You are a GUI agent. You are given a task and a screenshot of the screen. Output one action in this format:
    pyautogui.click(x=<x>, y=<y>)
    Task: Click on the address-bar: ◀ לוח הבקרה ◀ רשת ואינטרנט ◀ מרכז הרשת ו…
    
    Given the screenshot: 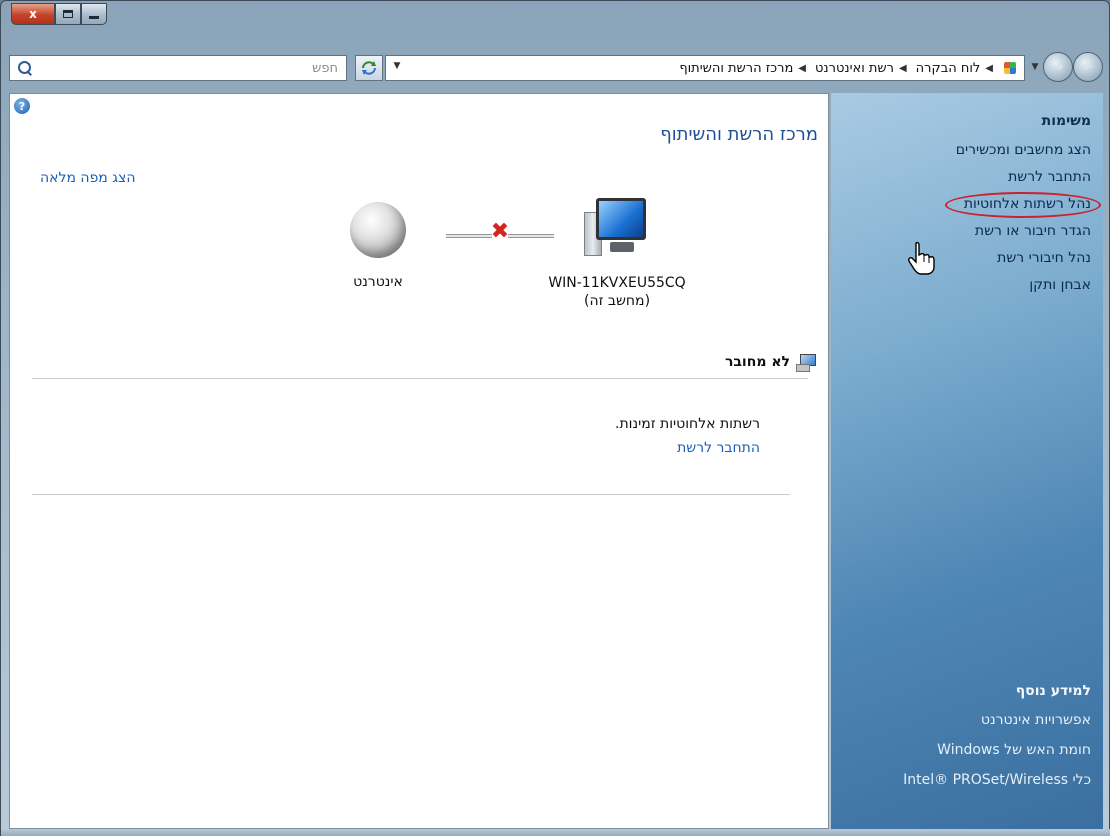 What is the action you would take?
    pyautogui.click(x=705, y=68)
    